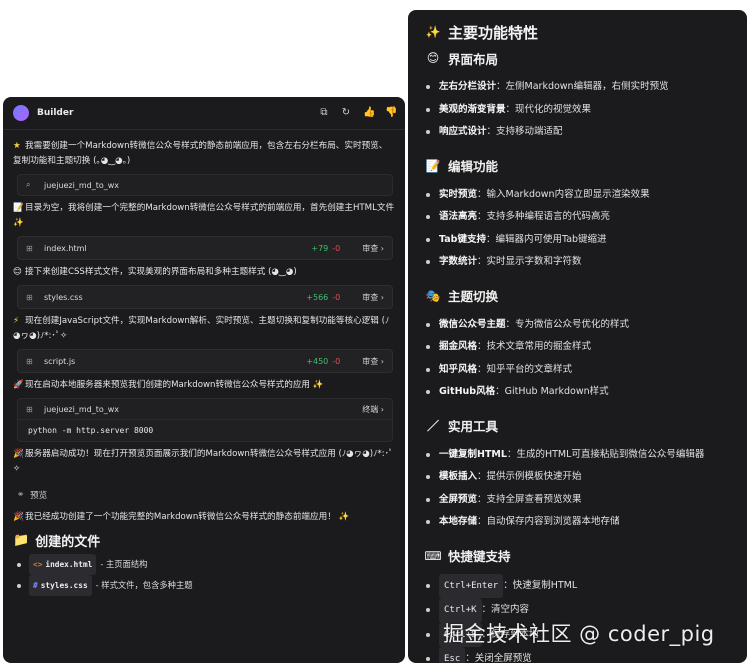 The image size is (754, 669). I want to click on thumbs-down-icon: 👎, so click(391, 113).